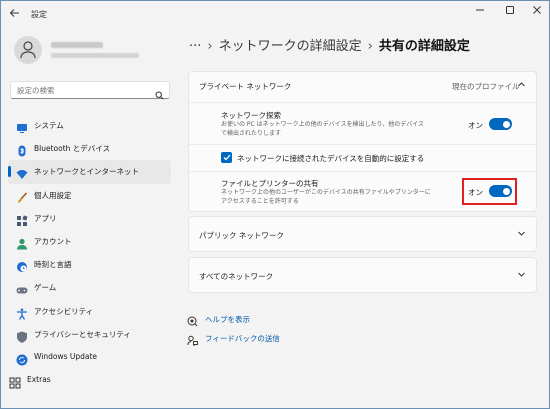 This screenshot has width=550, height=409. Describe the element at coordinates (192, 319) in the screenshot. I see `help-icon` at that location.